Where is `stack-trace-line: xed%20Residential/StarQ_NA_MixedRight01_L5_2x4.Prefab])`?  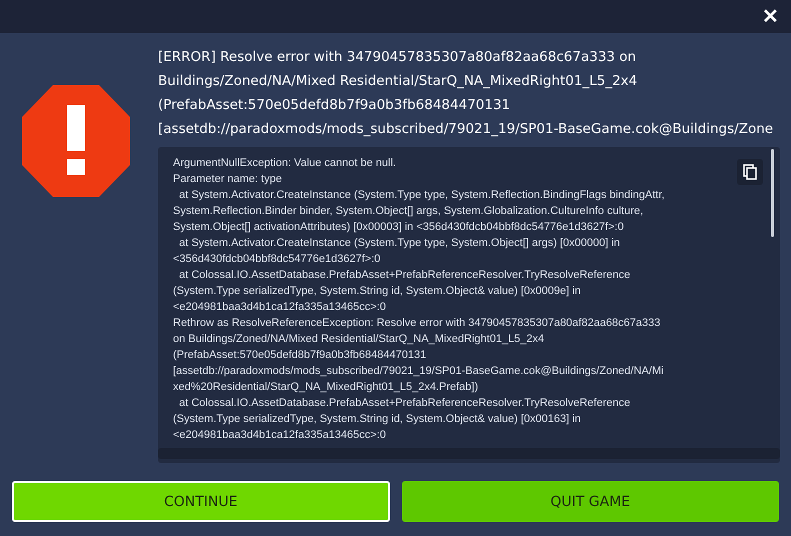
stack-trace-line: xed%20Residential/StarQ_NA_MixedRight01_L5_2x4.Prefab]) is located at coordinates (325, 387).